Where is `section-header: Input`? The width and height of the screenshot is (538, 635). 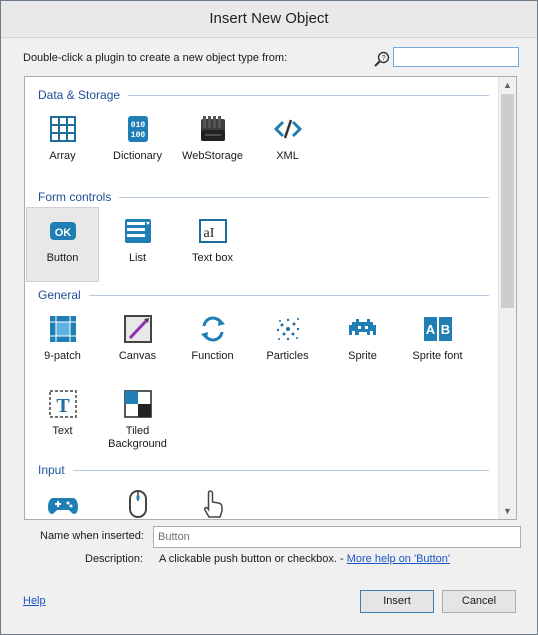
section-header: Input is located at coordinates (262, 470).